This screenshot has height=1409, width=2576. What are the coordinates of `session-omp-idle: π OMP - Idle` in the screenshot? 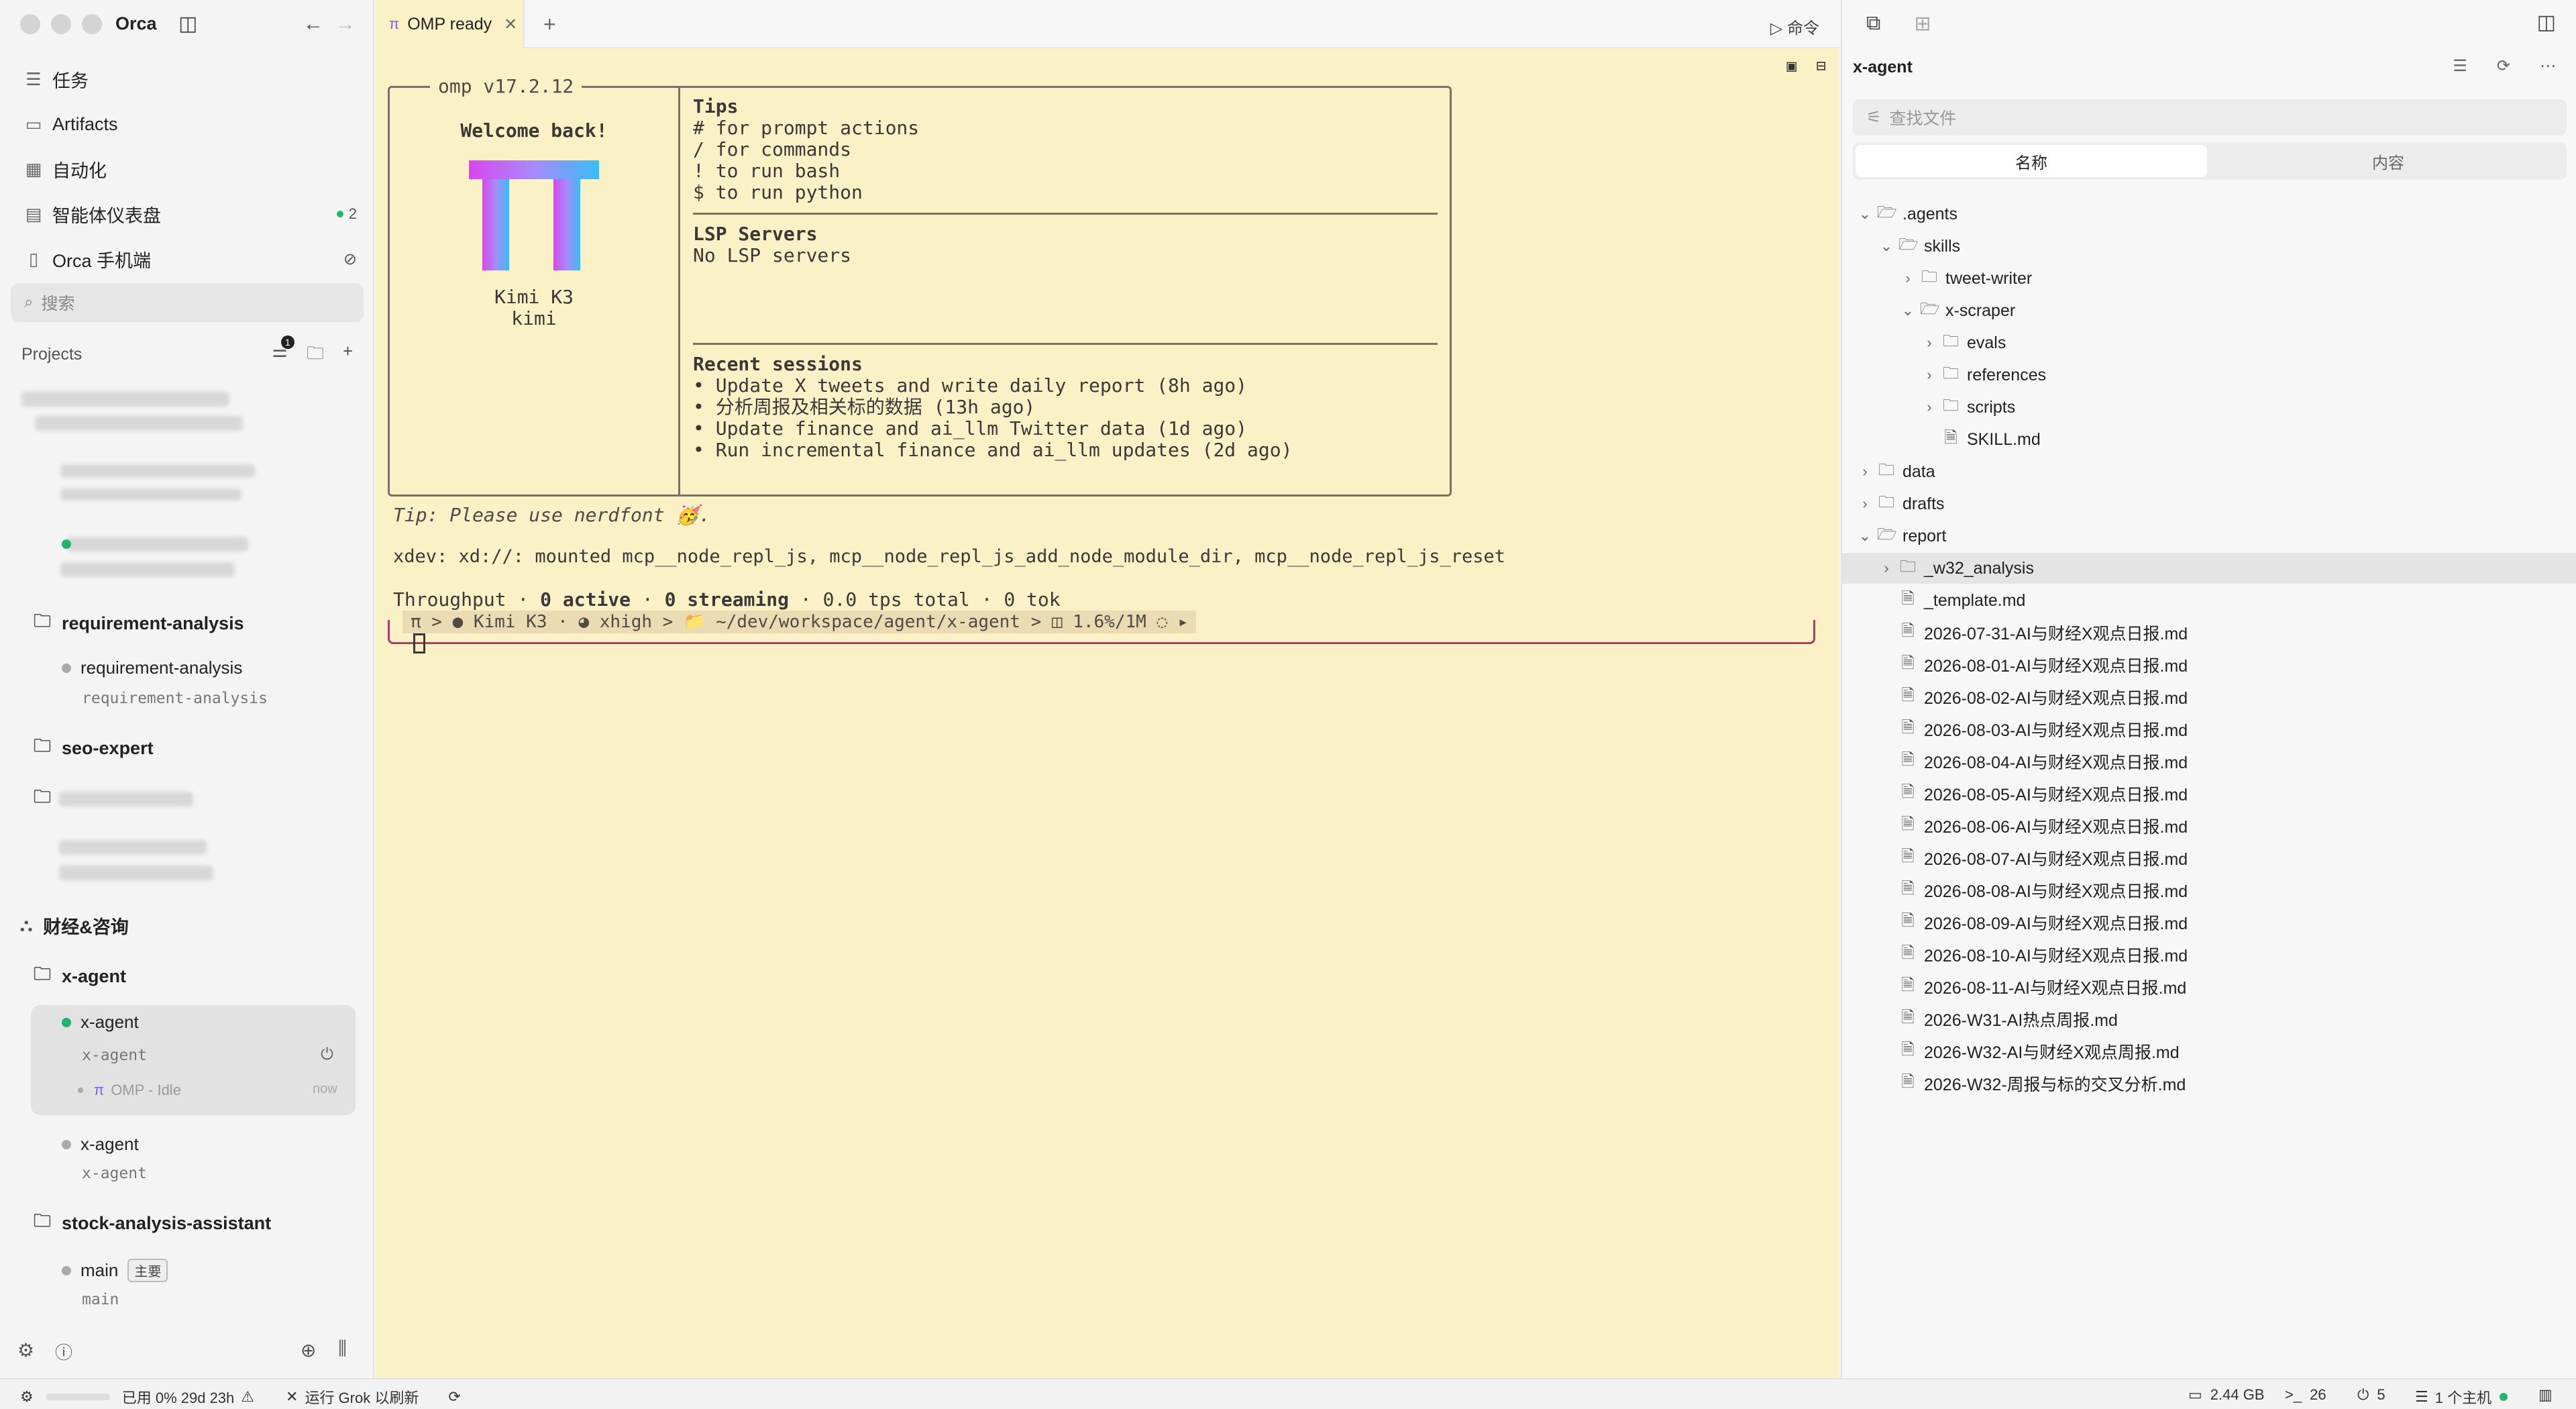 It's located at (129, 1090).